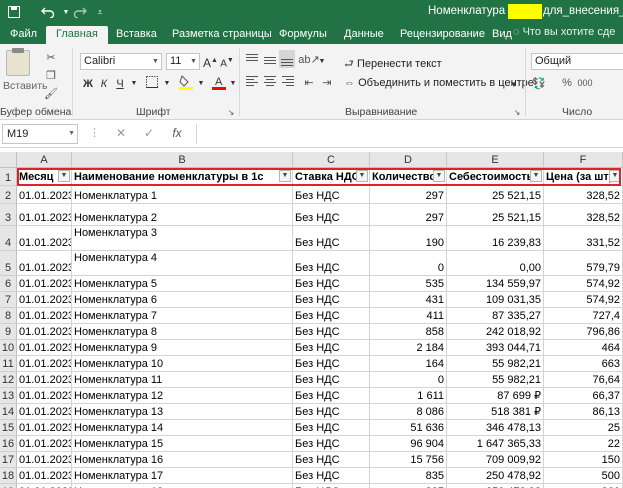 The height and width of the screenshot is (488, 623). I want to click on table-cell: Номенклатура 1, so click(182, 195).